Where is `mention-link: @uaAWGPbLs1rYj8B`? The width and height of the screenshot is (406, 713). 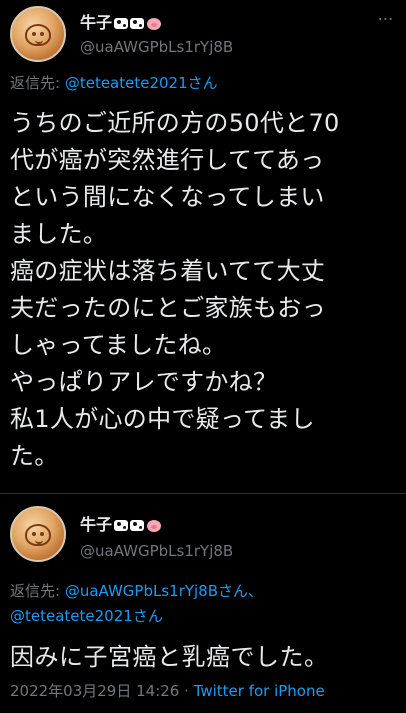
mention-link: @uaAWGPbLs1rYj8B is located at coordinates (141, 591).